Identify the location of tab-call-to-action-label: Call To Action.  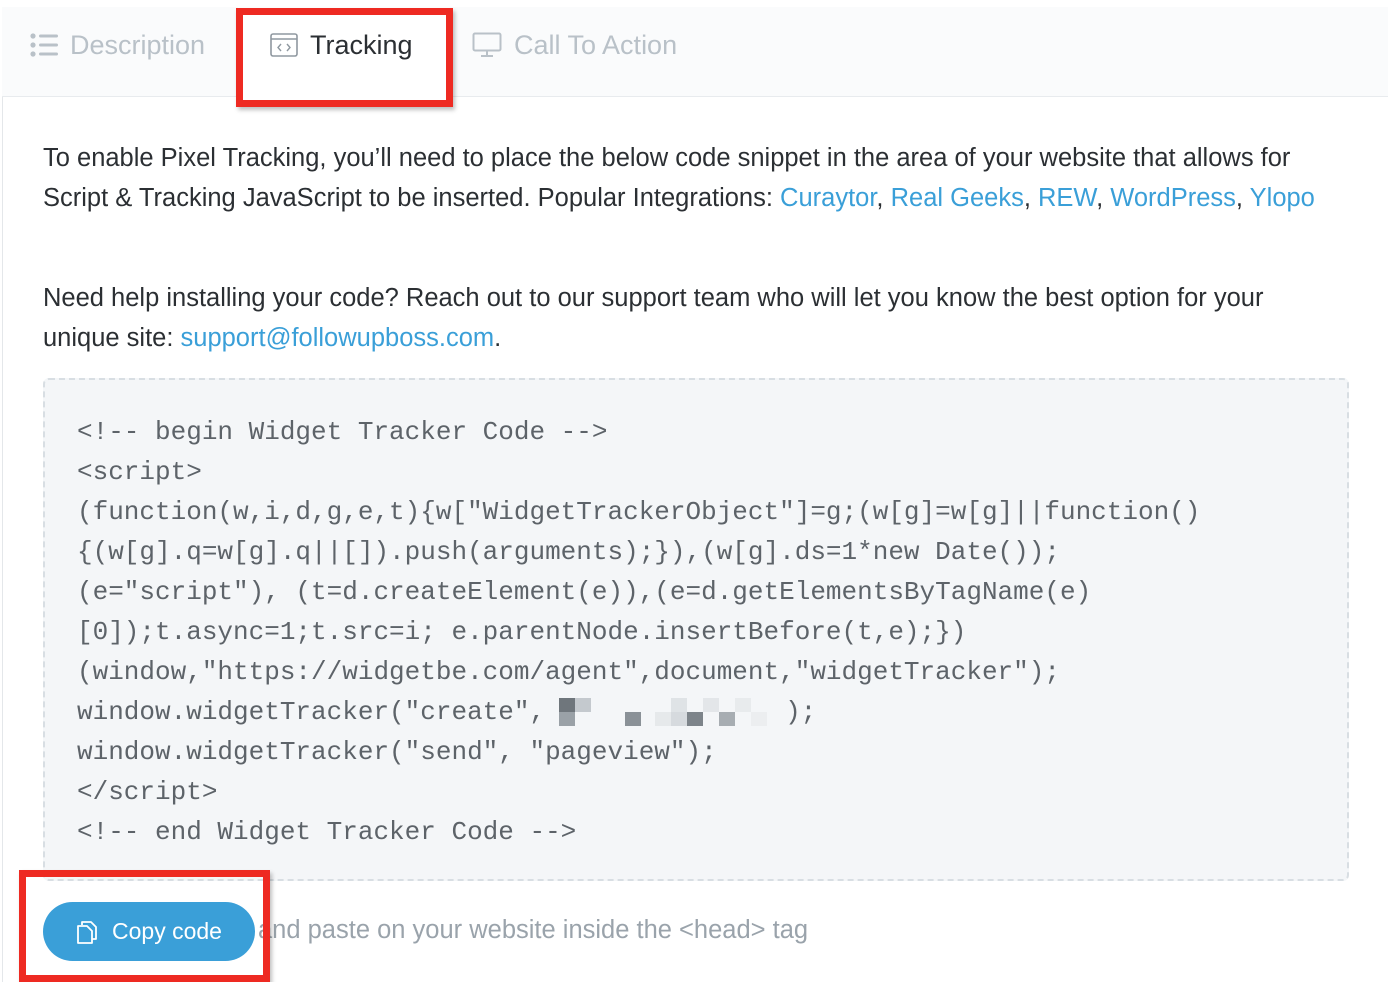
(596, 44).